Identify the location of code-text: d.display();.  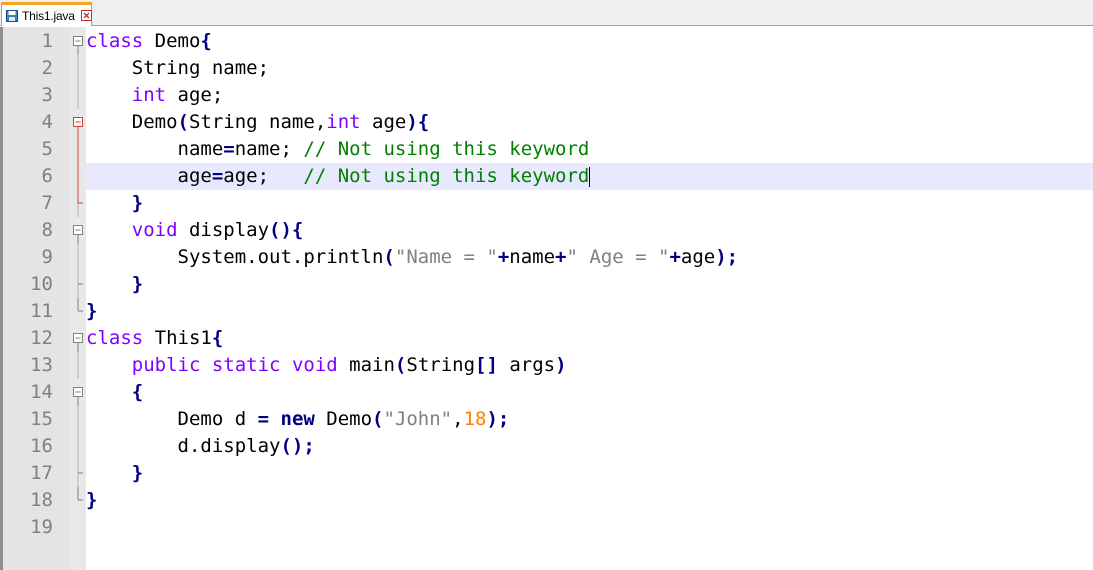
(200, 446).